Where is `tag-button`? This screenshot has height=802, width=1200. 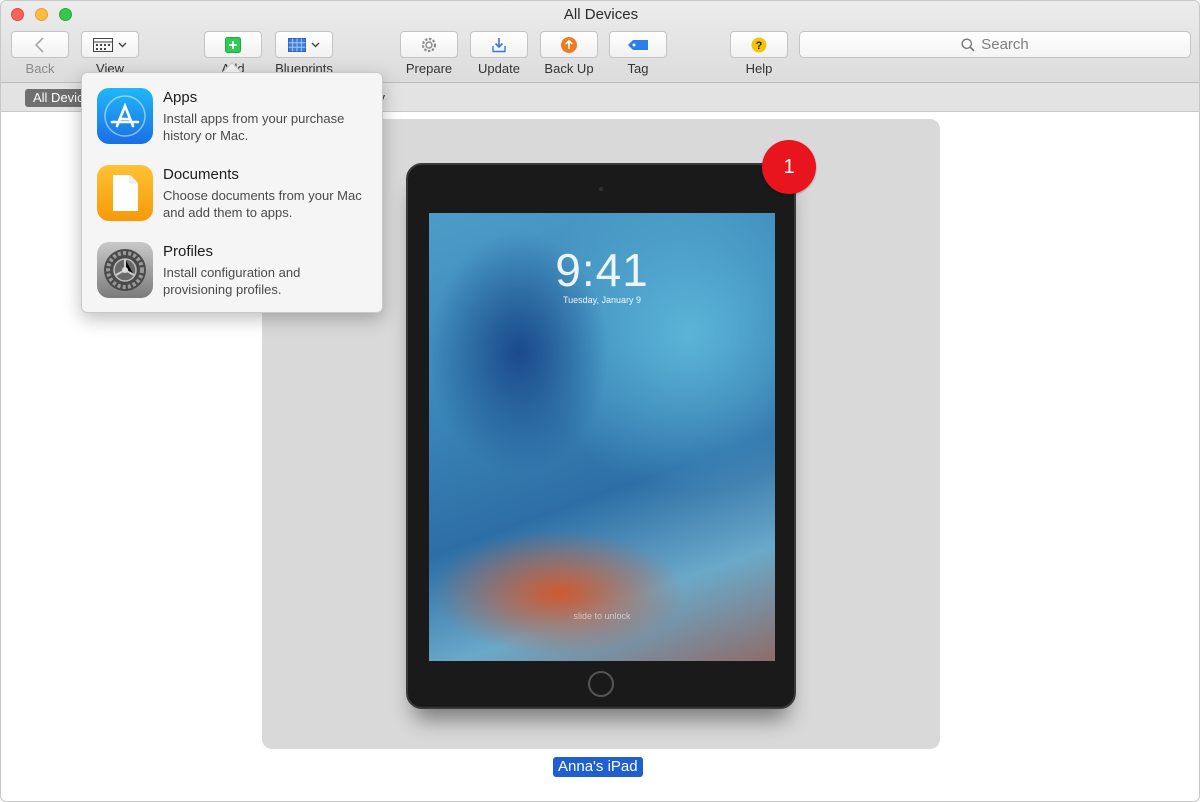 tag-button is located at coordinates (638, 44).